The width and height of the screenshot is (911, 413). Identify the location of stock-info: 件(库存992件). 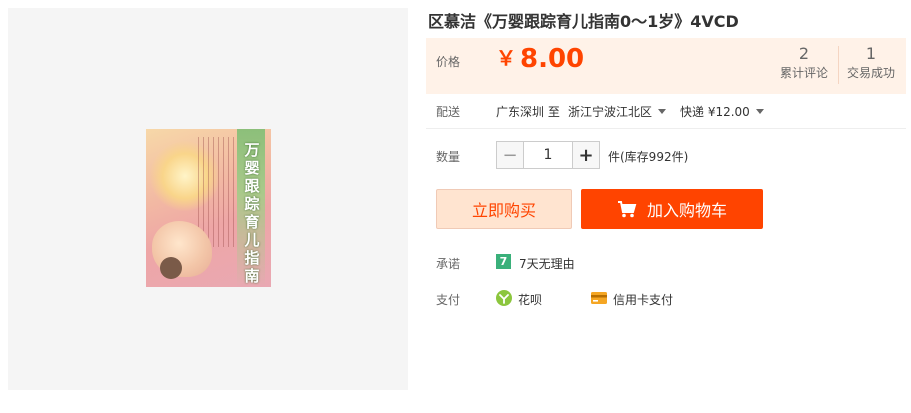
(648, 157).